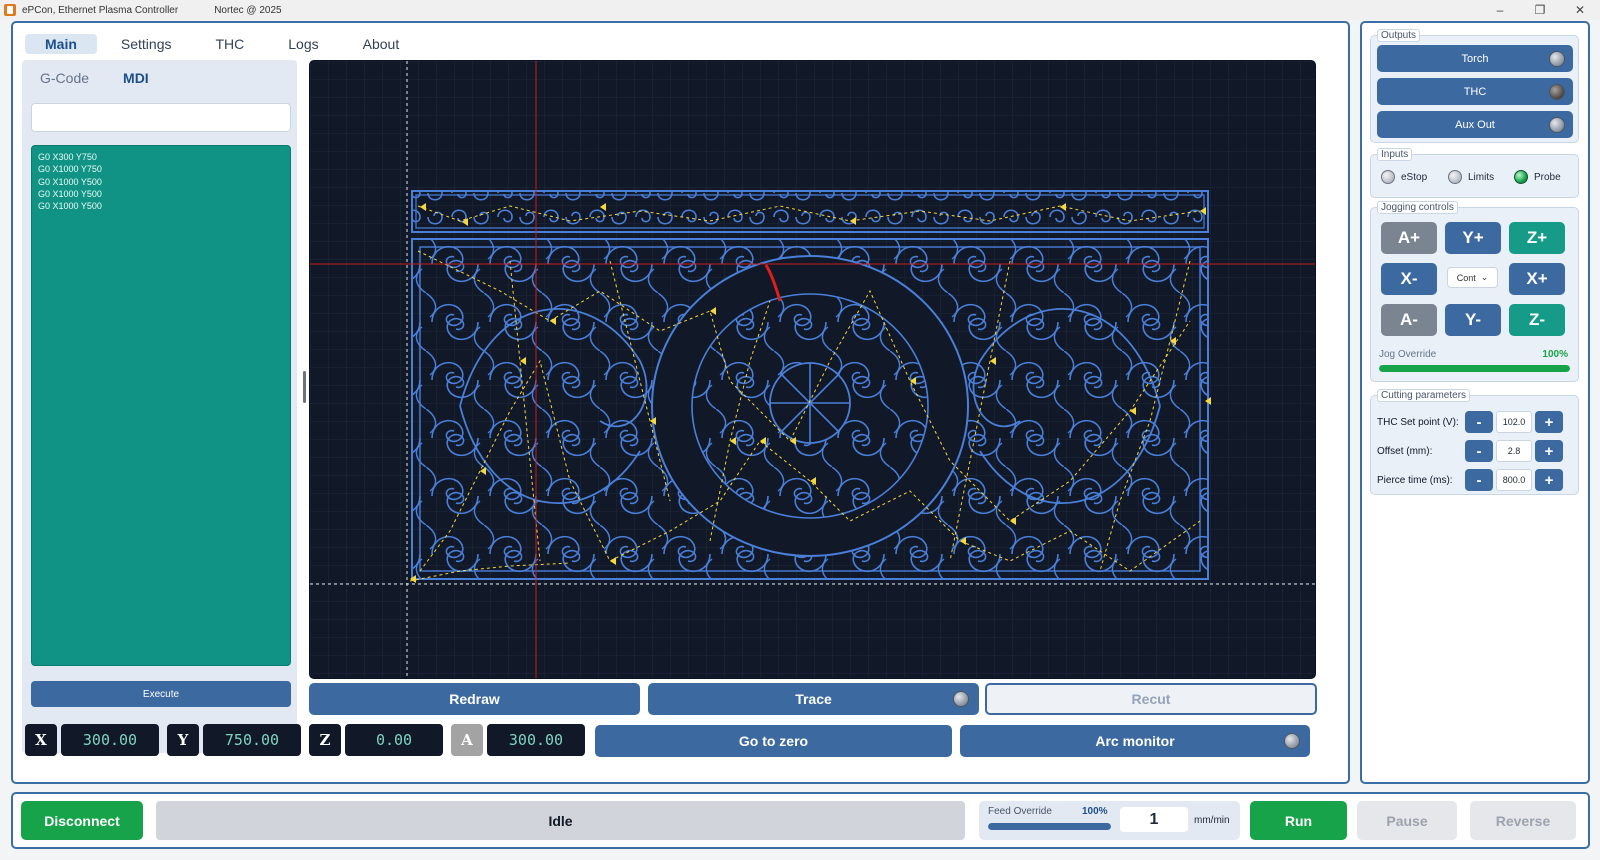 This screenshot has height=860, width=1600. What do you see at coordinates (381, 44) in the screenshot?
I see `tab-about: About` at bounding box center [381, 44].